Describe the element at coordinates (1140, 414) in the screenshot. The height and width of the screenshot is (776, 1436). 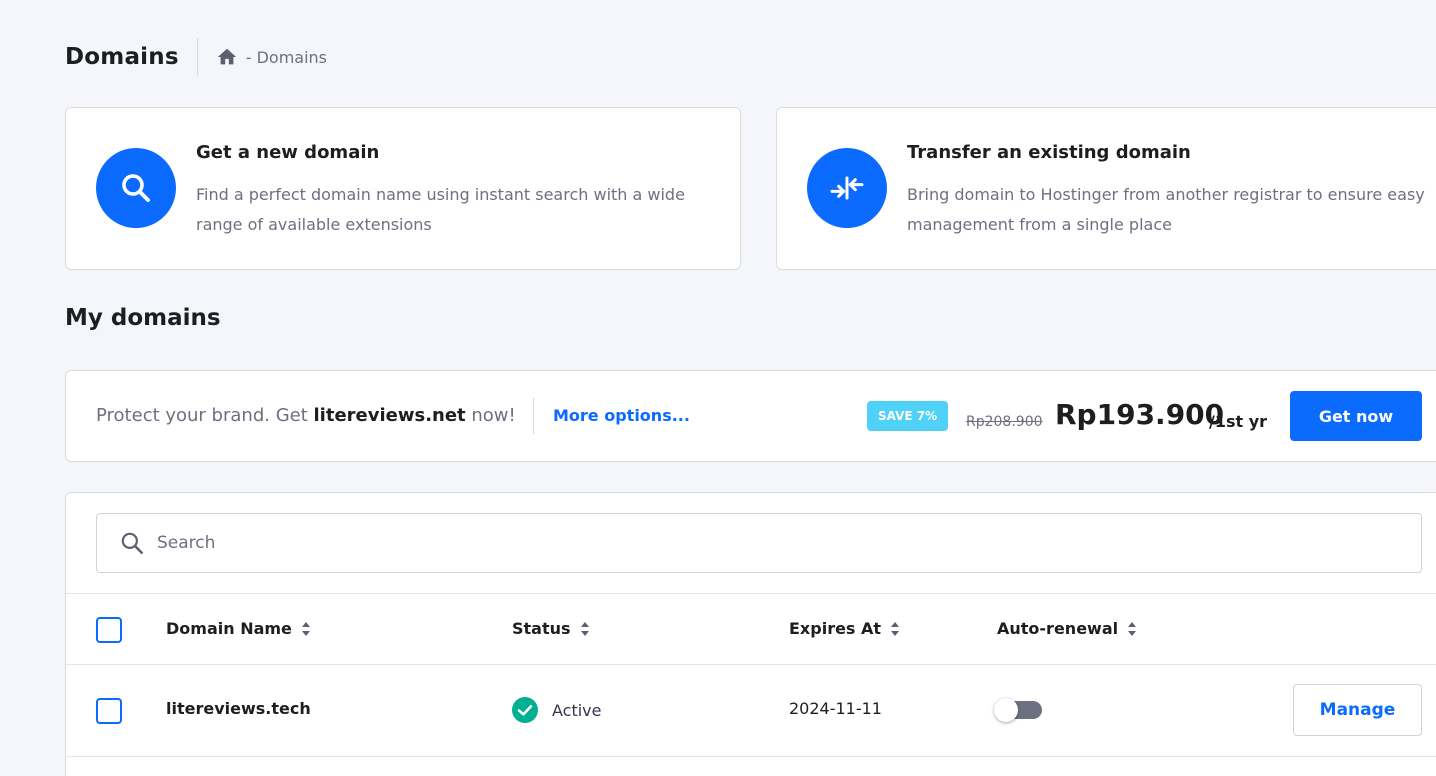
I see `new-price: Rp193.900` at that location.